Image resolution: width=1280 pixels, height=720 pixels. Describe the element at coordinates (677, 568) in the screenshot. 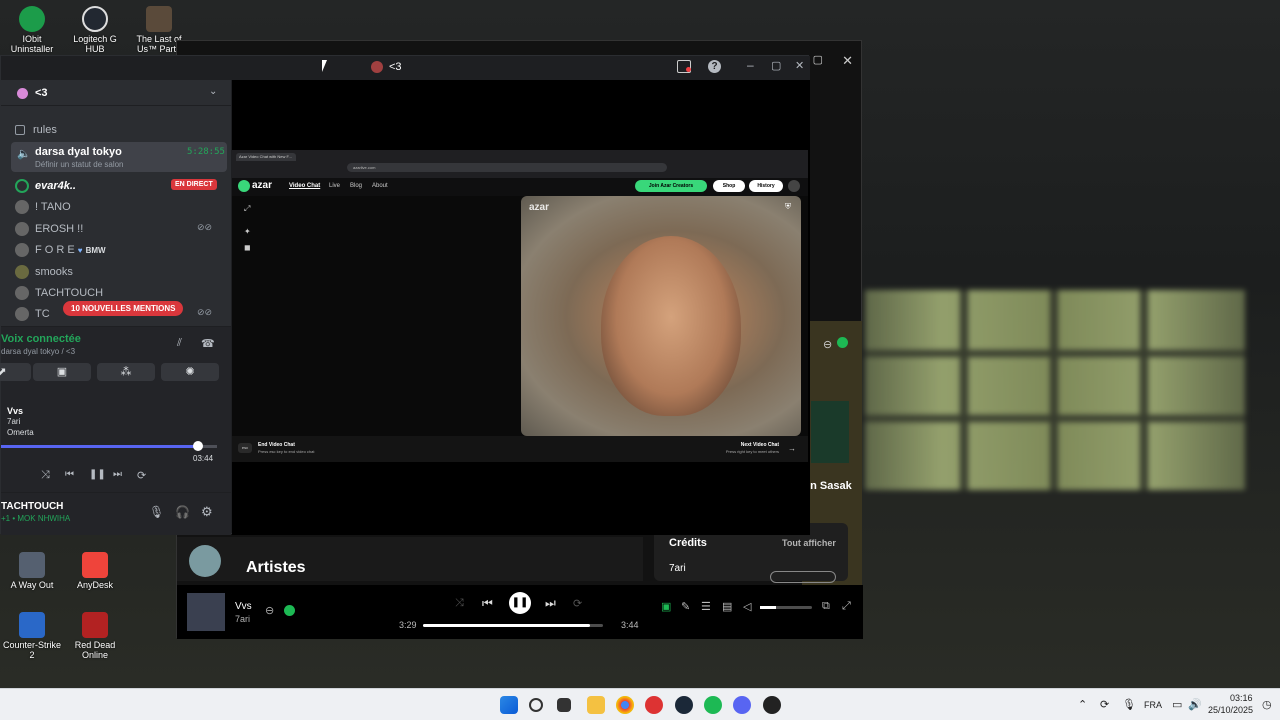

I see `credit-artist: 7ari` at that location.